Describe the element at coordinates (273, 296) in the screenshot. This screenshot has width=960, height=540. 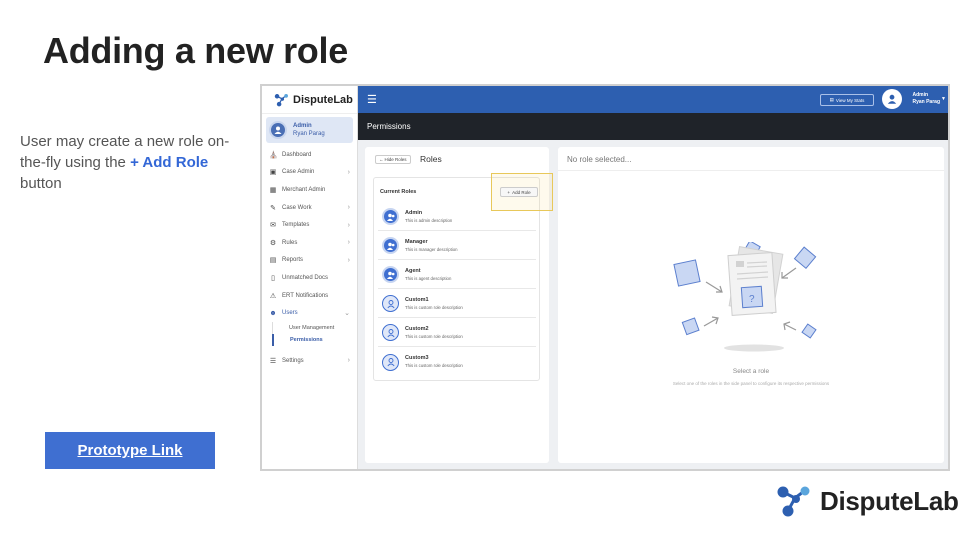
I see `warning-icon: ⚠` at that location.